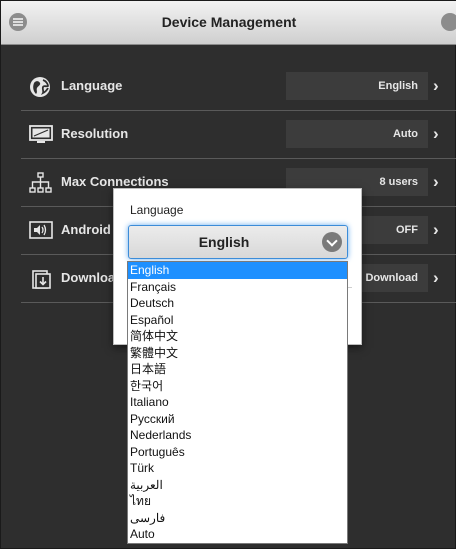  I want to click on network-icon, so click(41, 182).